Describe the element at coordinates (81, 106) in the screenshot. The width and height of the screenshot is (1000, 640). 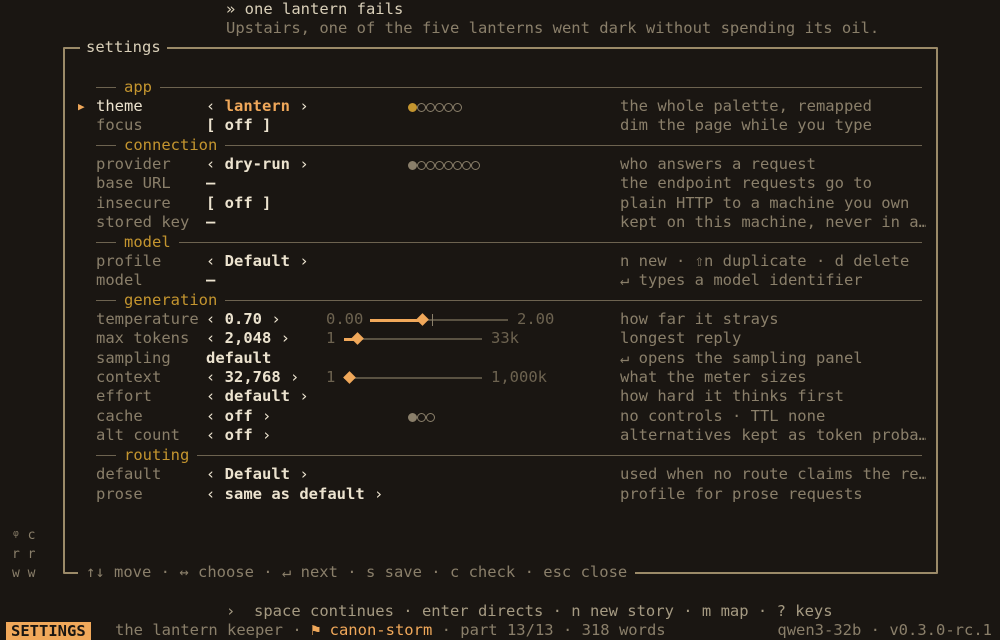
I see `selection-cursor-icon: ▶` at that location.